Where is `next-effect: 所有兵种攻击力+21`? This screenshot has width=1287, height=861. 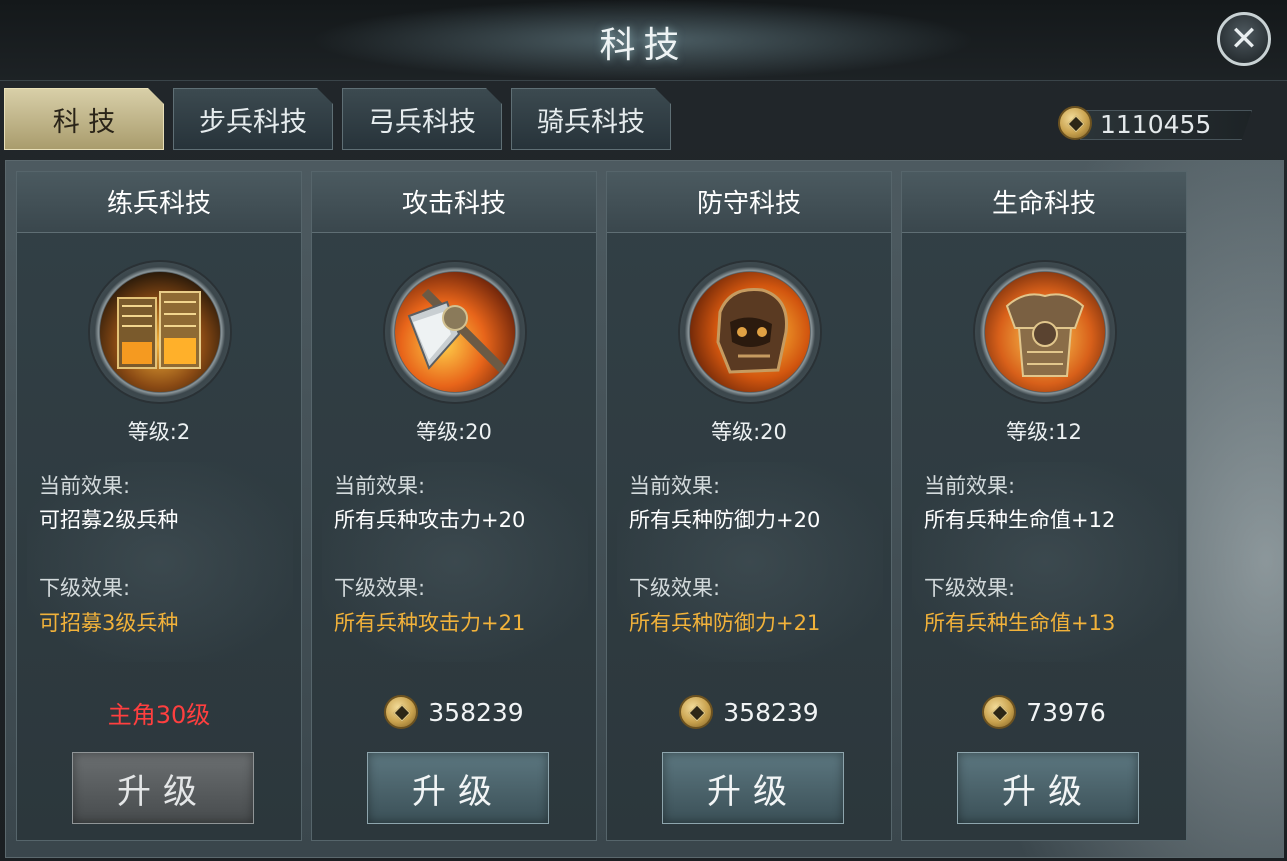 next-effect: 所有兵种攻击力+21 is located at coordinates (430, 623).